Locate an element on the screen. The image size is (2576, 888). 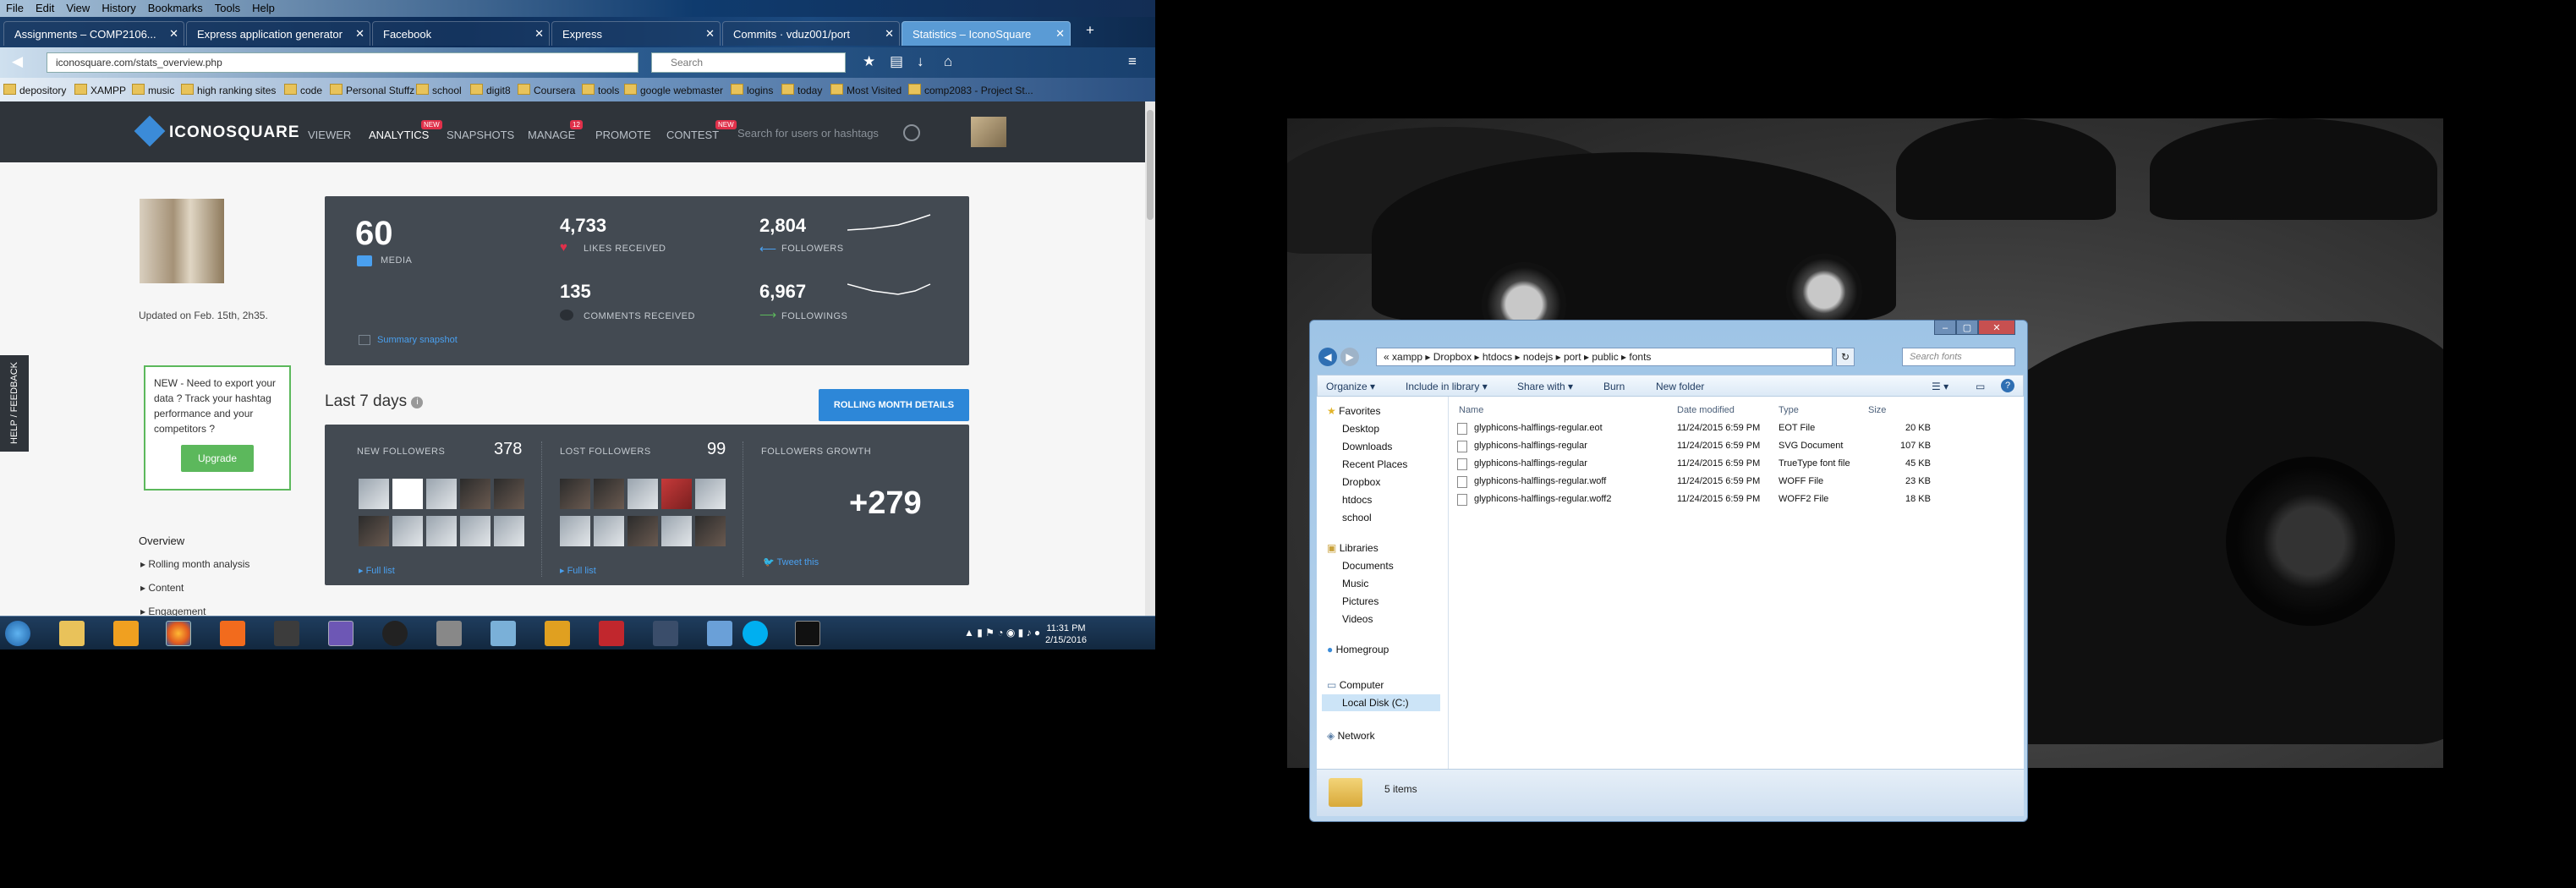
nav-desktop: Desktop is located at coordinates (1360, 429).